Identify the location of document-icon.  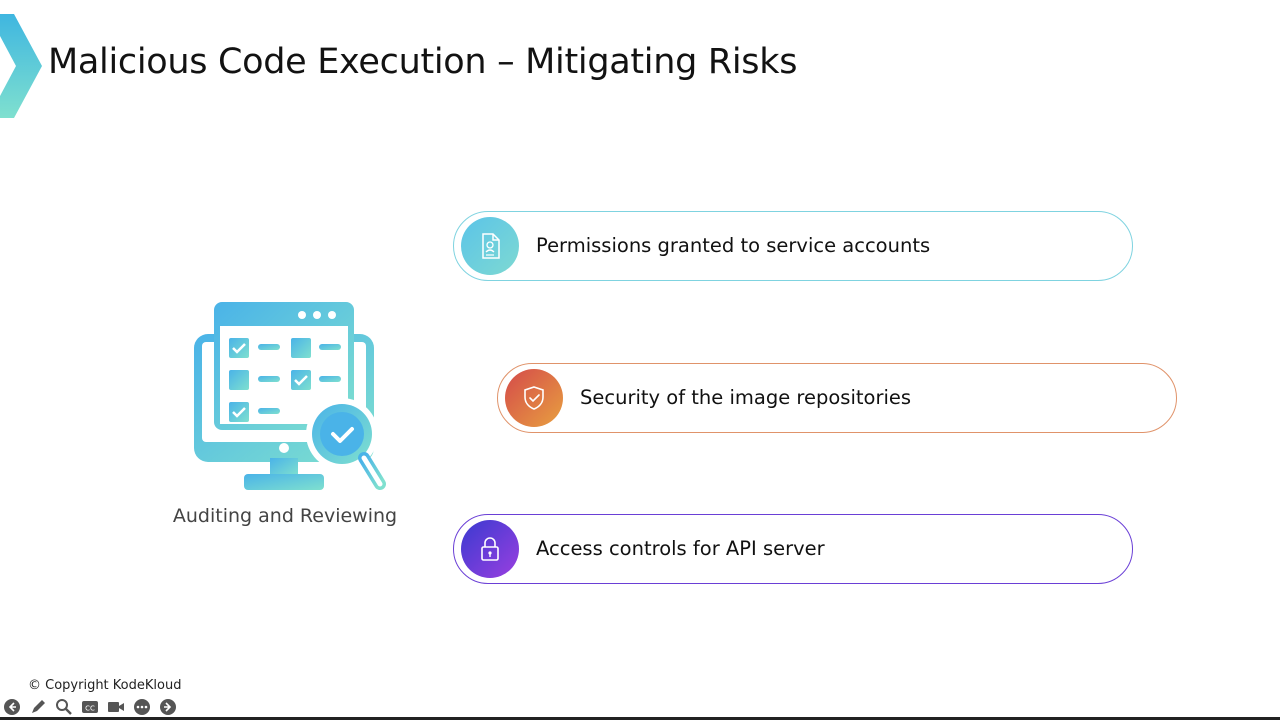
(490, 246).